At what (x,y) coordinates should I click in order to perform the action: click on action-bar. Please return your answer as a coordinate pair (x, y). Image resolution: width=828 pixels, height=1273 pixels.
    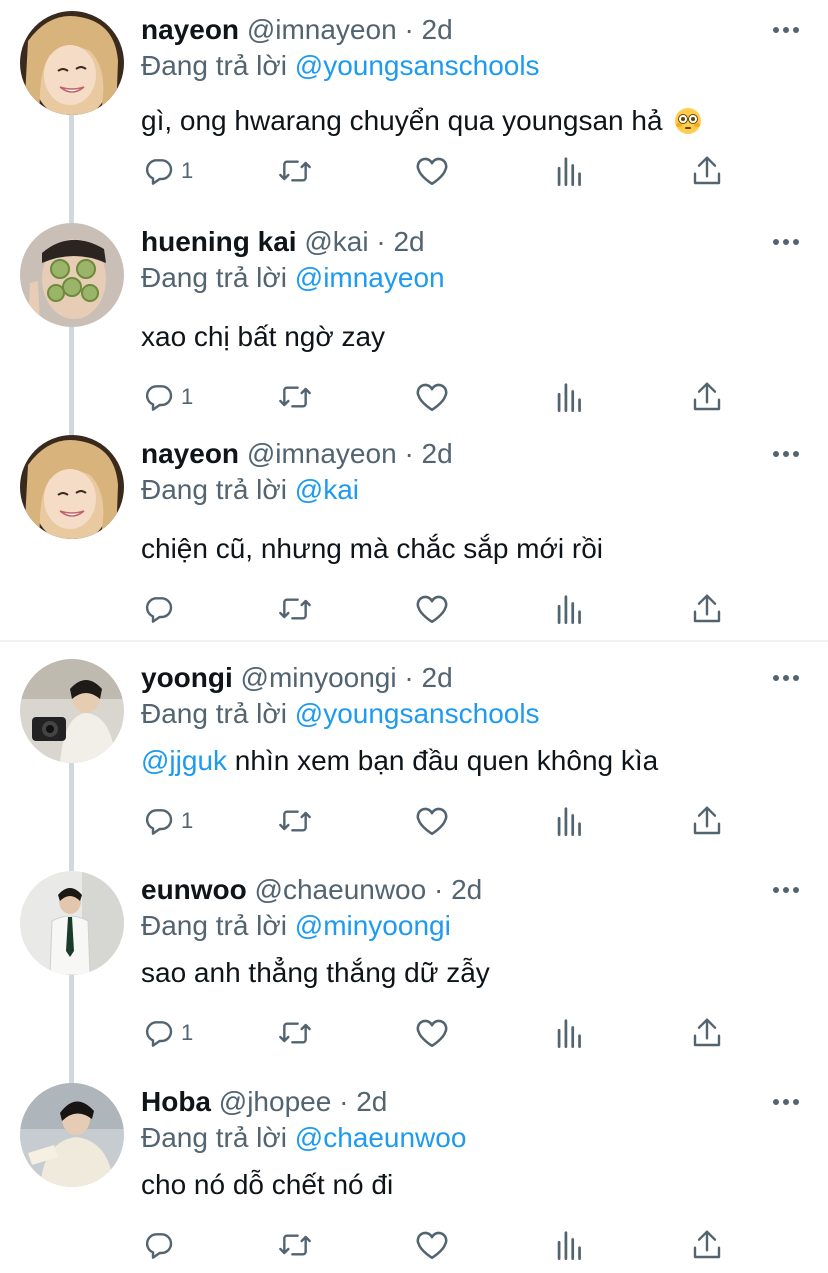
    Looking at the image, I should click on (414, 1245).